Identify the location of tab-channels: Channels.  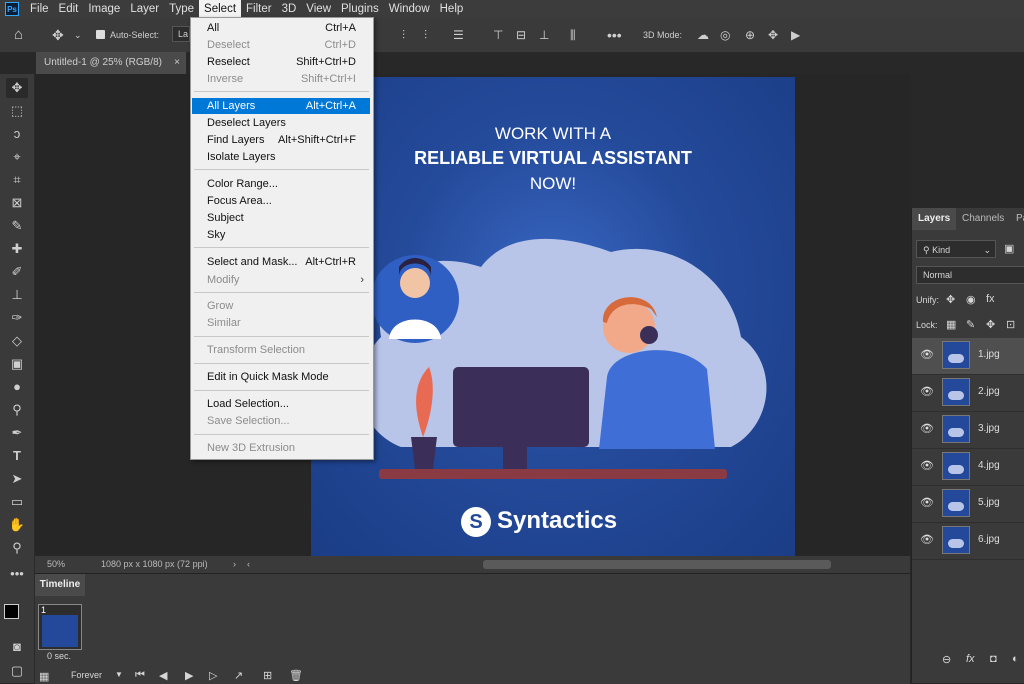
(983, 219).